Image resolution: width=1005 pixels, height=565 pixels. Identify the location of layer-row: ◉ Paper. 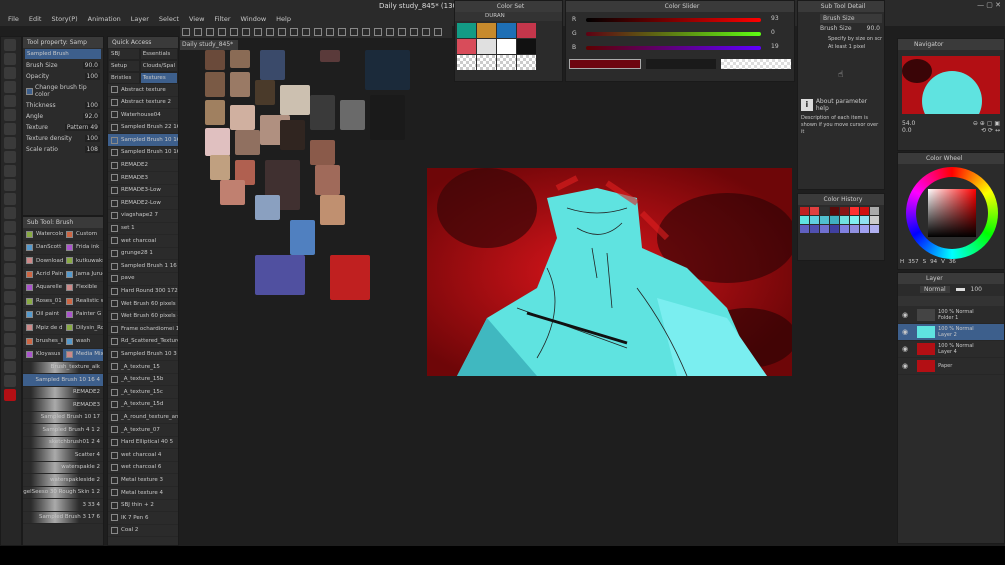
(951, 366).